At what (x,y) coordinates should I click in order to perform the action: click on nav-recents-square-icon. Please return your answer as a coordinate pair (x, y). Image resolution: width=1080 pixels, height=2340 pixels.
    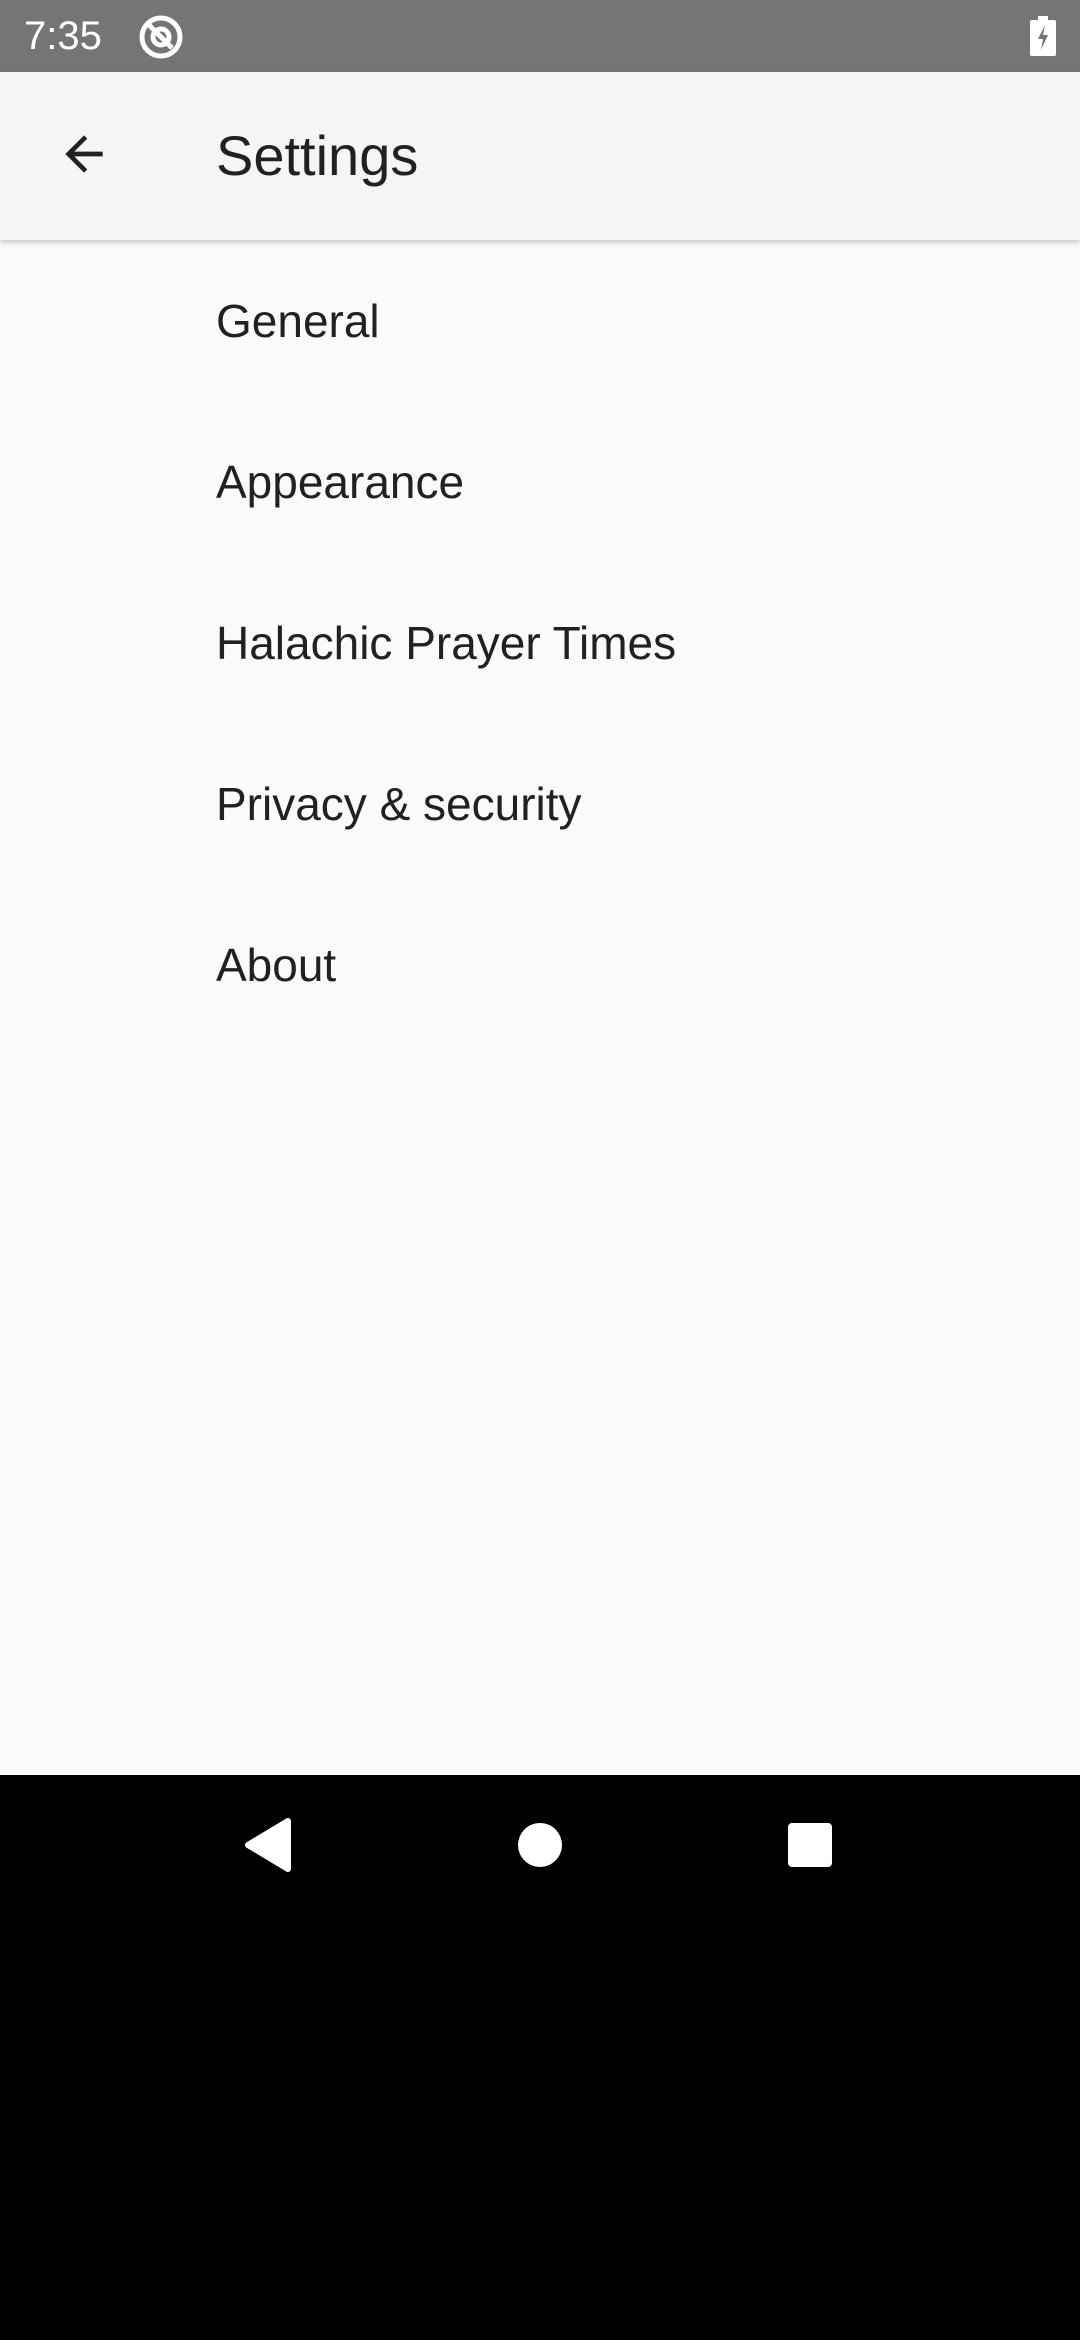
    Looking at the image, I should click on (810, 1847).